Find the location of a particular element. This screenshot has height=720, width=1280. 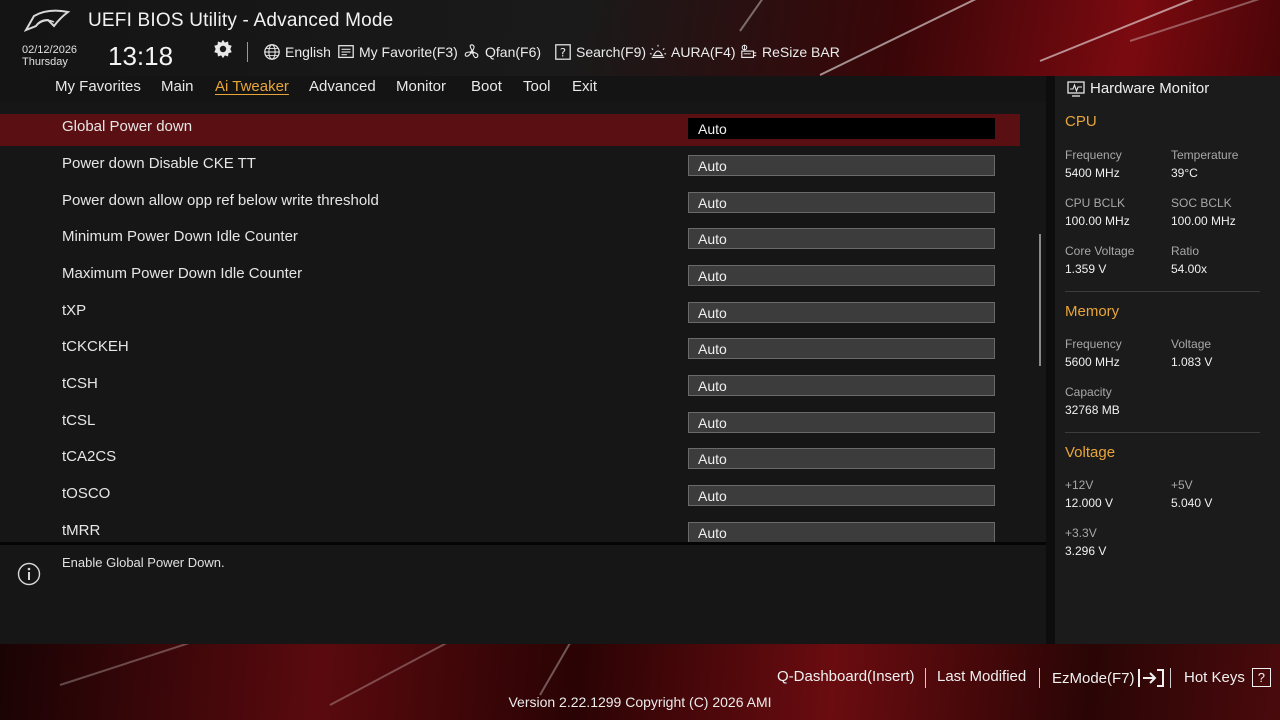

setting-row: tCSL Auto is located at coordinates (510, 424).